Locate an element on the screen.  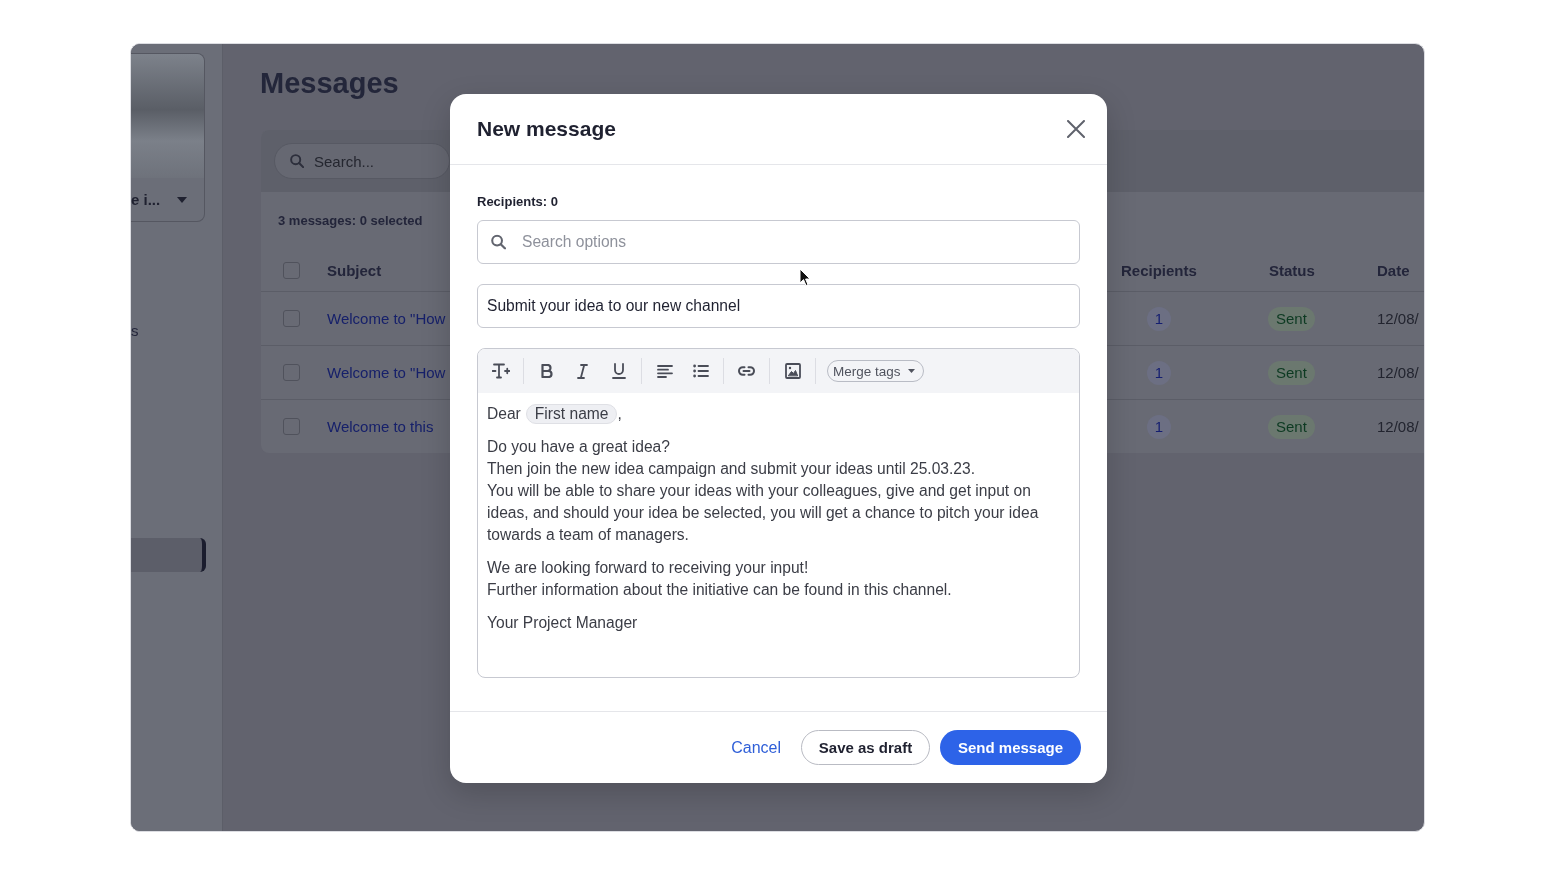
merge-tag-chip: First name is located at coordinates (571, 414).